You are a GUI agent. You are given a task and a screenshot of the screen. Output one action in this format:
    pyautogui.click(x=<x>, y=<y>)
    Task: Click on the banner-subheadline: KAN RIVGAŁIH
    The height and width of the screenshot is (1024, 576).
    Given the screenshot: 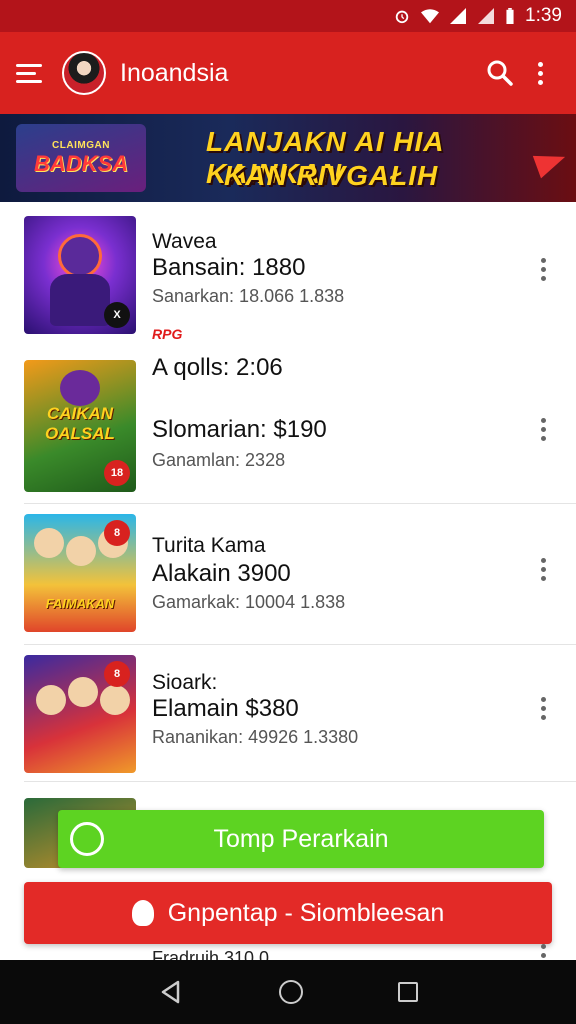 What is the action you would take?
    pyautogui.click(x=331, y=175)
    